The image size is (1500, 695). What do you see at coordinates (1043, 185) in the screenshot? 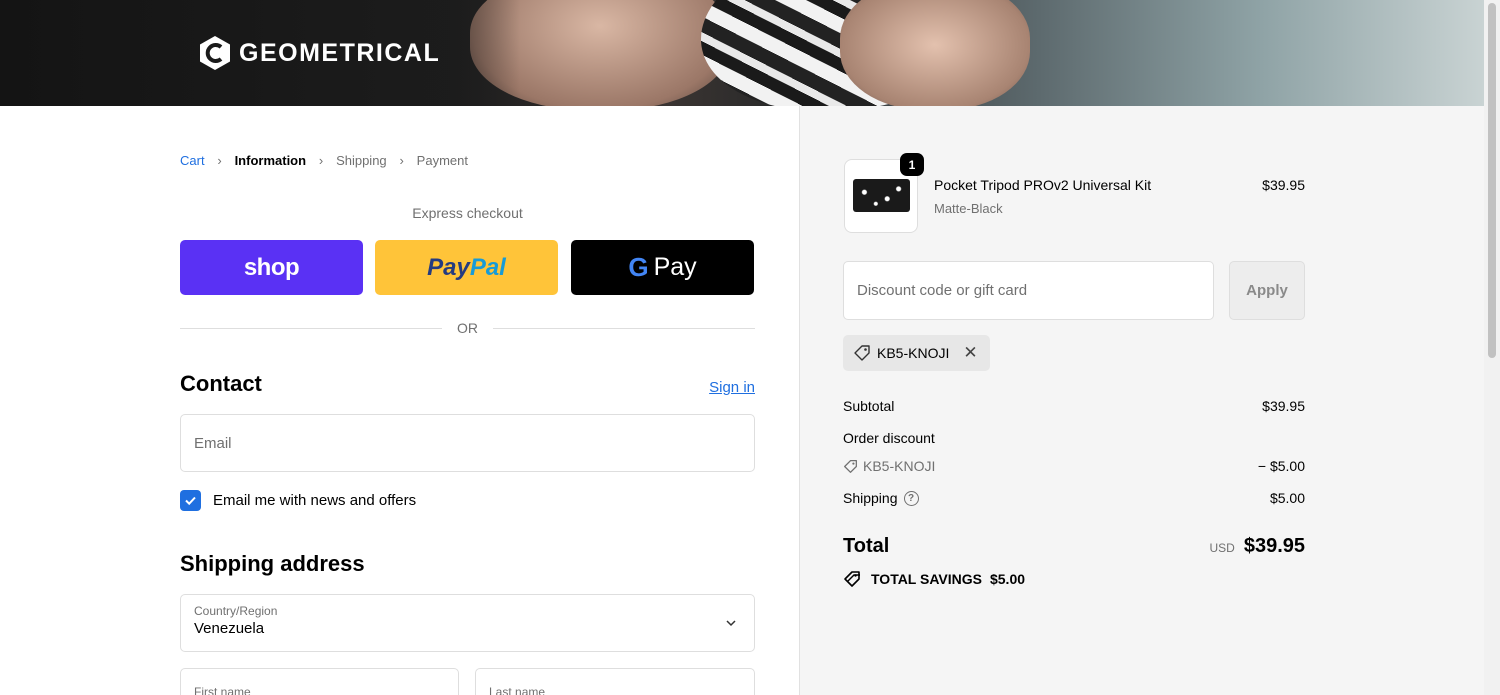
I see `product-name: Pocket Tripod PROv2 Universal Kit` at bounding box center [1043, 185].